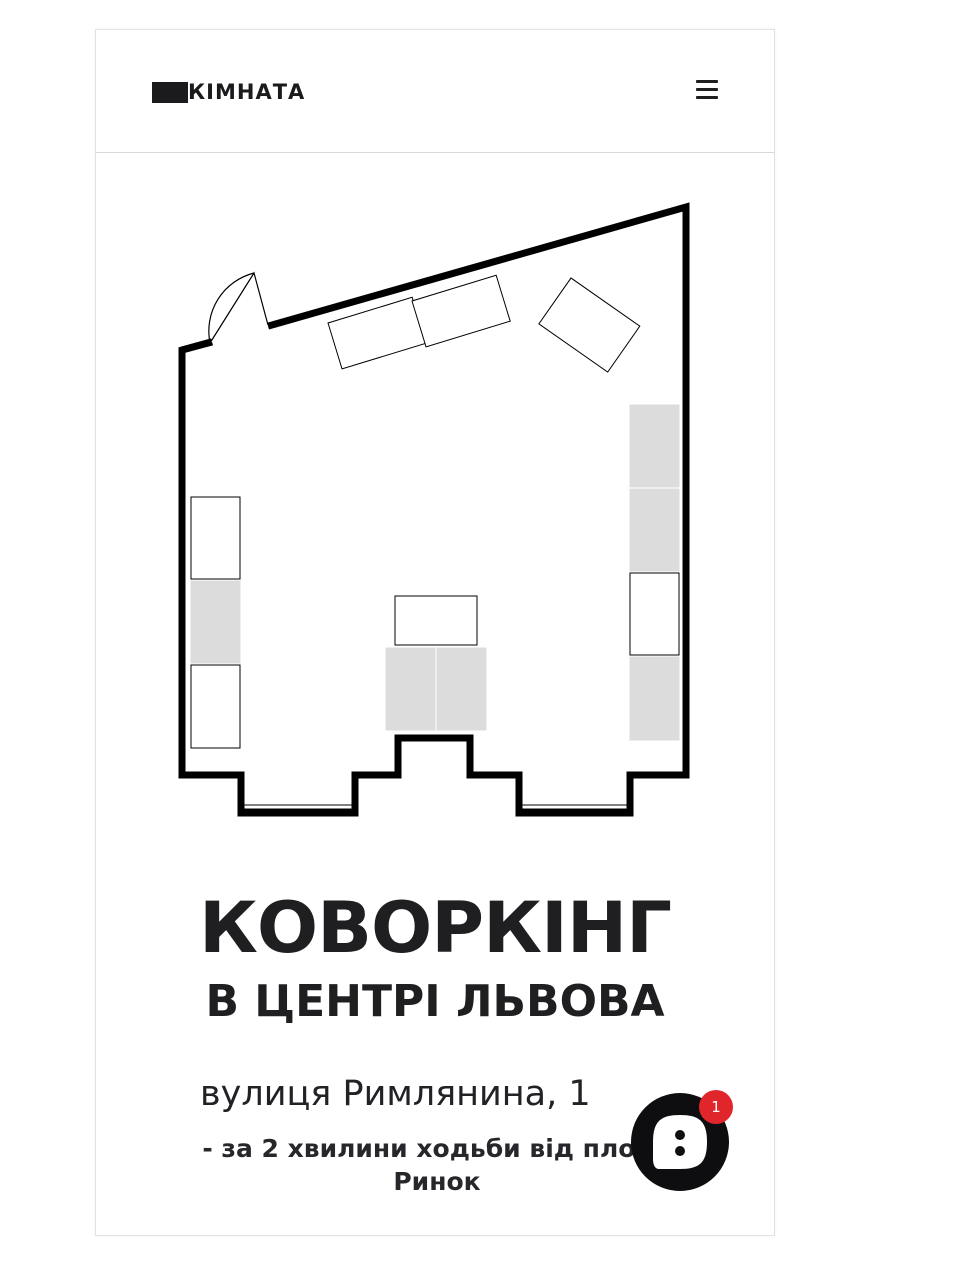 The width and height of the screenshot is (959, 1280). What do you see at coordinates (435, 928) in the screenshot?
I see `hero-title: КОВОРКІНГ` at bounding box center [435, 928].